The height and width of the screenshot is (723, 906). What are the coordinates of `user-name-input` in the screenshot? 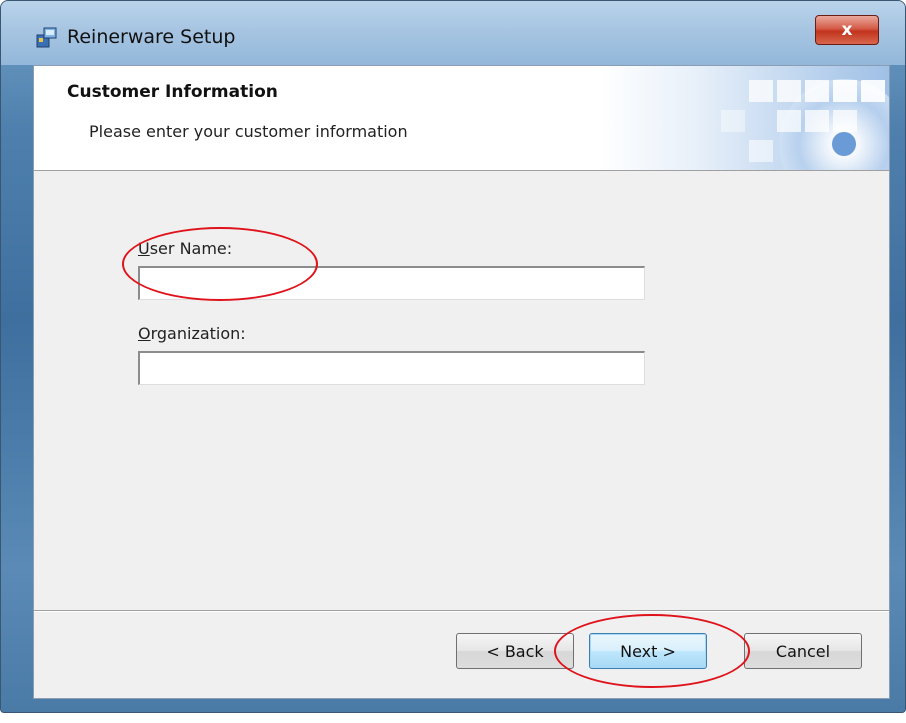 It's located at (391, 283).